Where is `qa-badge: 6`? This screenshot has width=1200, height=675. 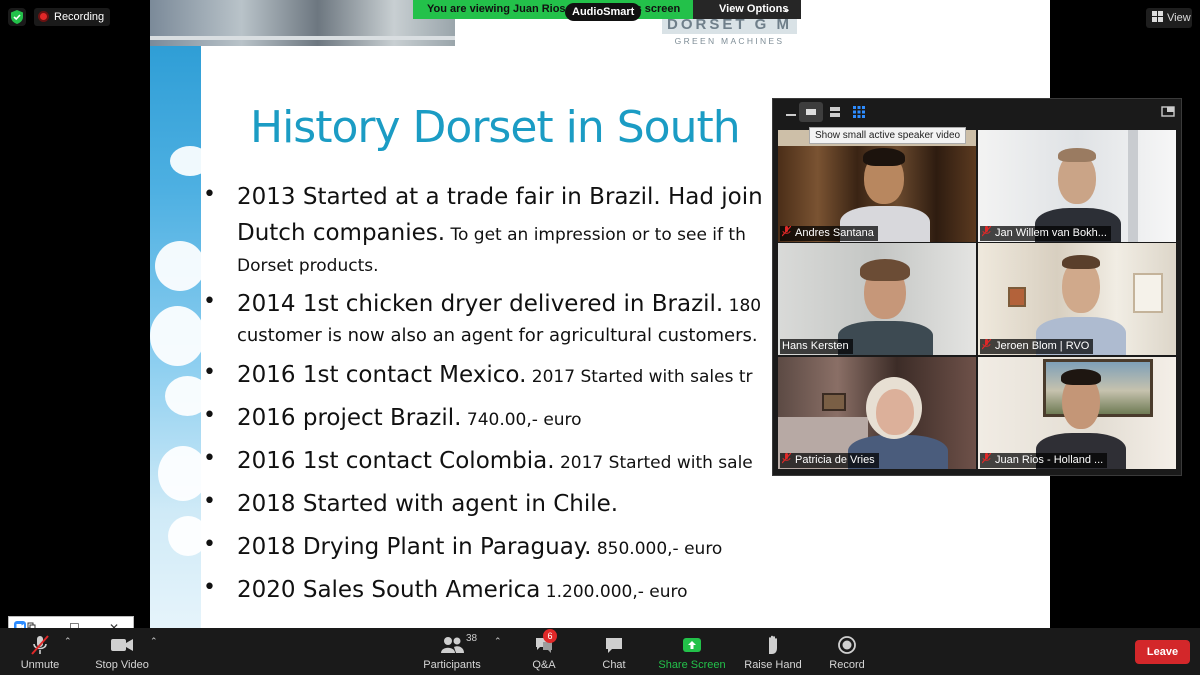
qa-badge: 6 is located at coordinates (550, 636).